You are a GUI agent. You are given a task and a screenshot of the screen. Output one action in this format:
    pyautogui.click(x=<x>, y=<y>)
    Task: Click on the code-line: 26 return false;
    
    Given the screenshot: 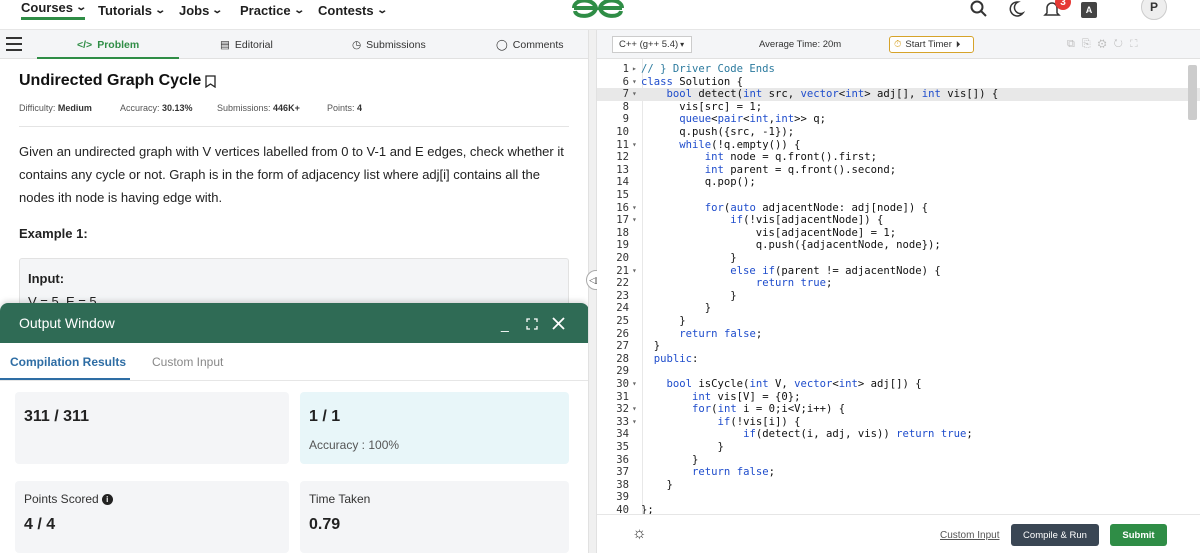 What is the action you would take?
    pyautogui.click(x=898, y=334)
    